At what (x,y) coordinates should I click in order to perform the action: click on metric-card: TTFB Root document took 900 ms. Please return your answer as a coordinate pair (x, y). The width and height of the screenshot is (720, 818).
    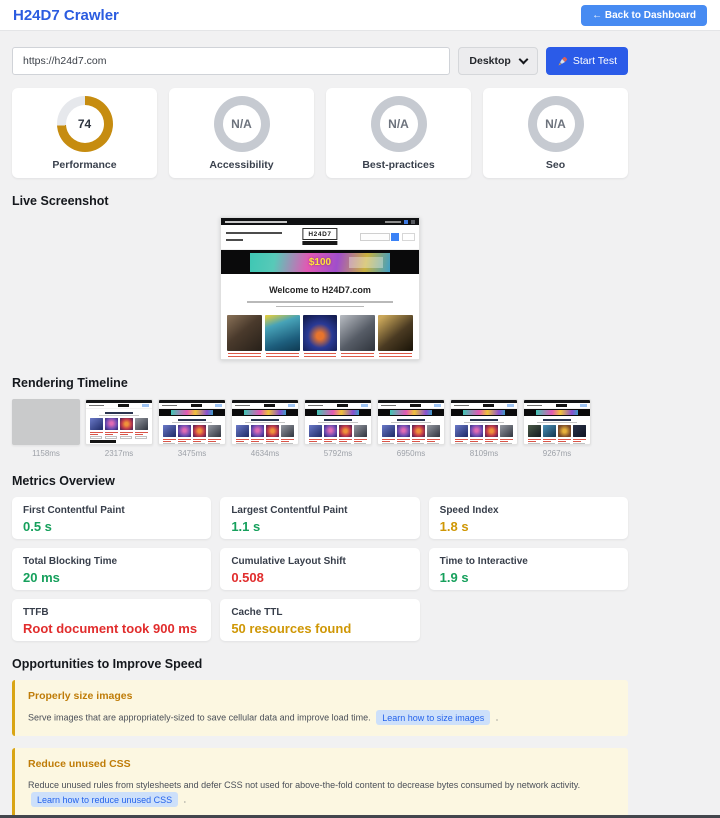
    Looking at the image, I should click on (112, 620).